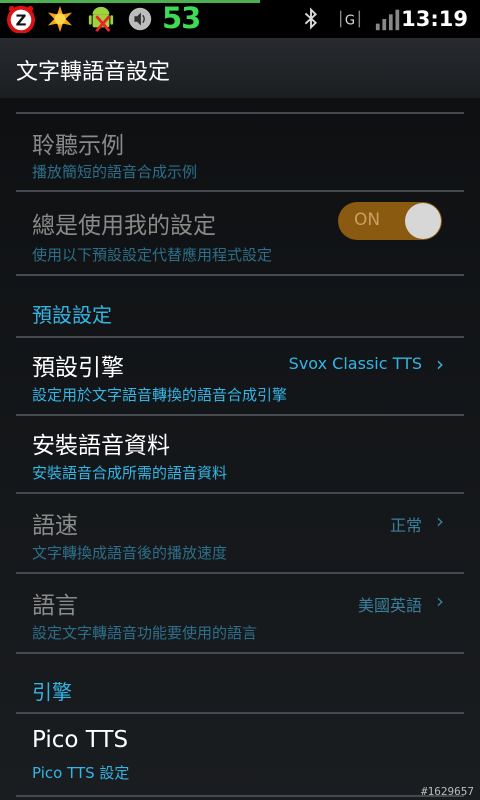 This screenshot has height=800, width=480. Describe the element at coordinates (240, 454) in the screenshot. I see `install-voice-data-item: 安裝語音資料 安裝語音合成所需的語音資料` at that location.